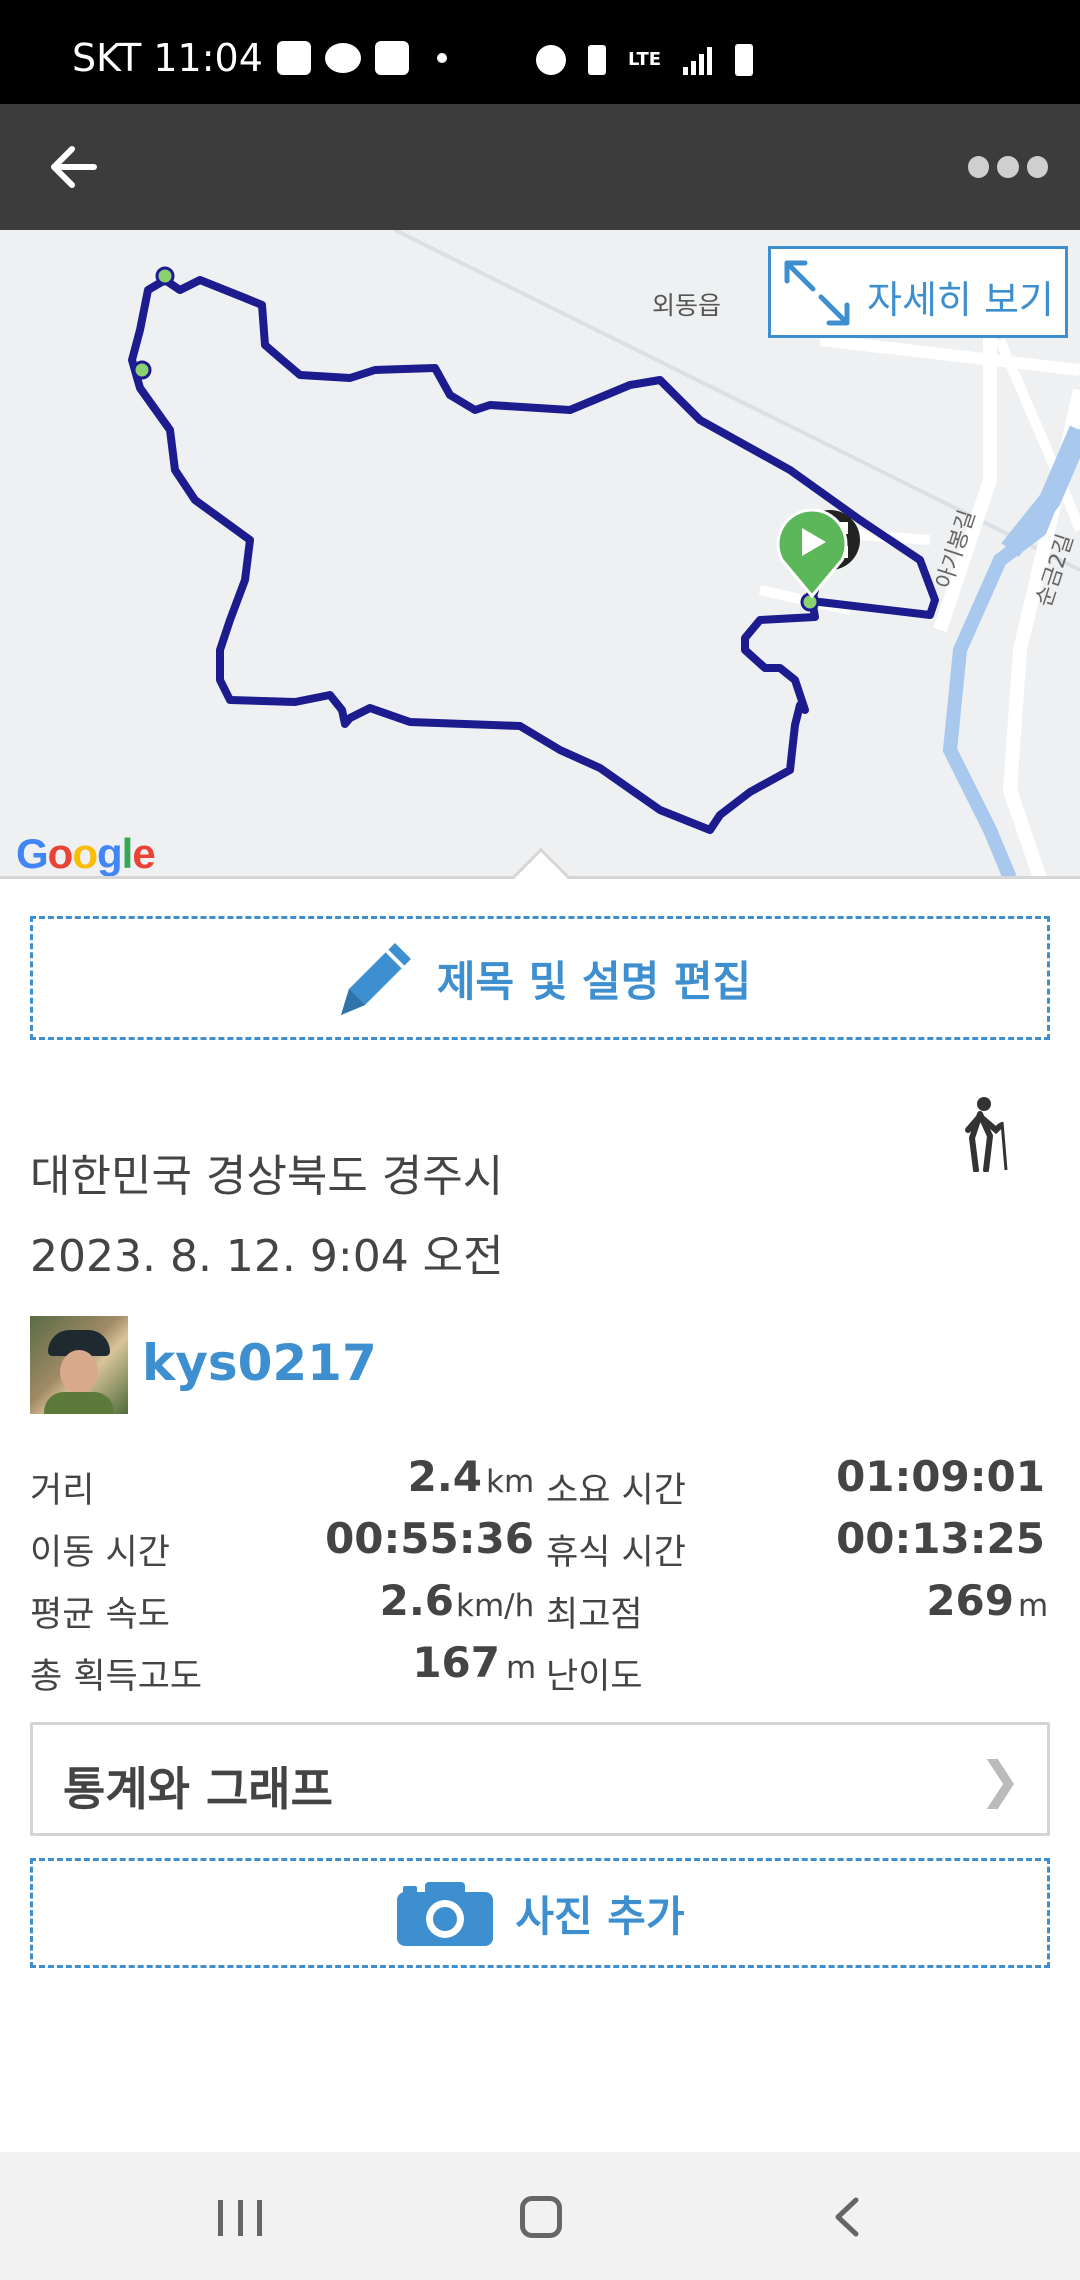 This screenshot has width=1080, height=2280. I want to click on stat-row: 평균 속도 2.6 km/h 최고점 269 m, so click(540, 1605).